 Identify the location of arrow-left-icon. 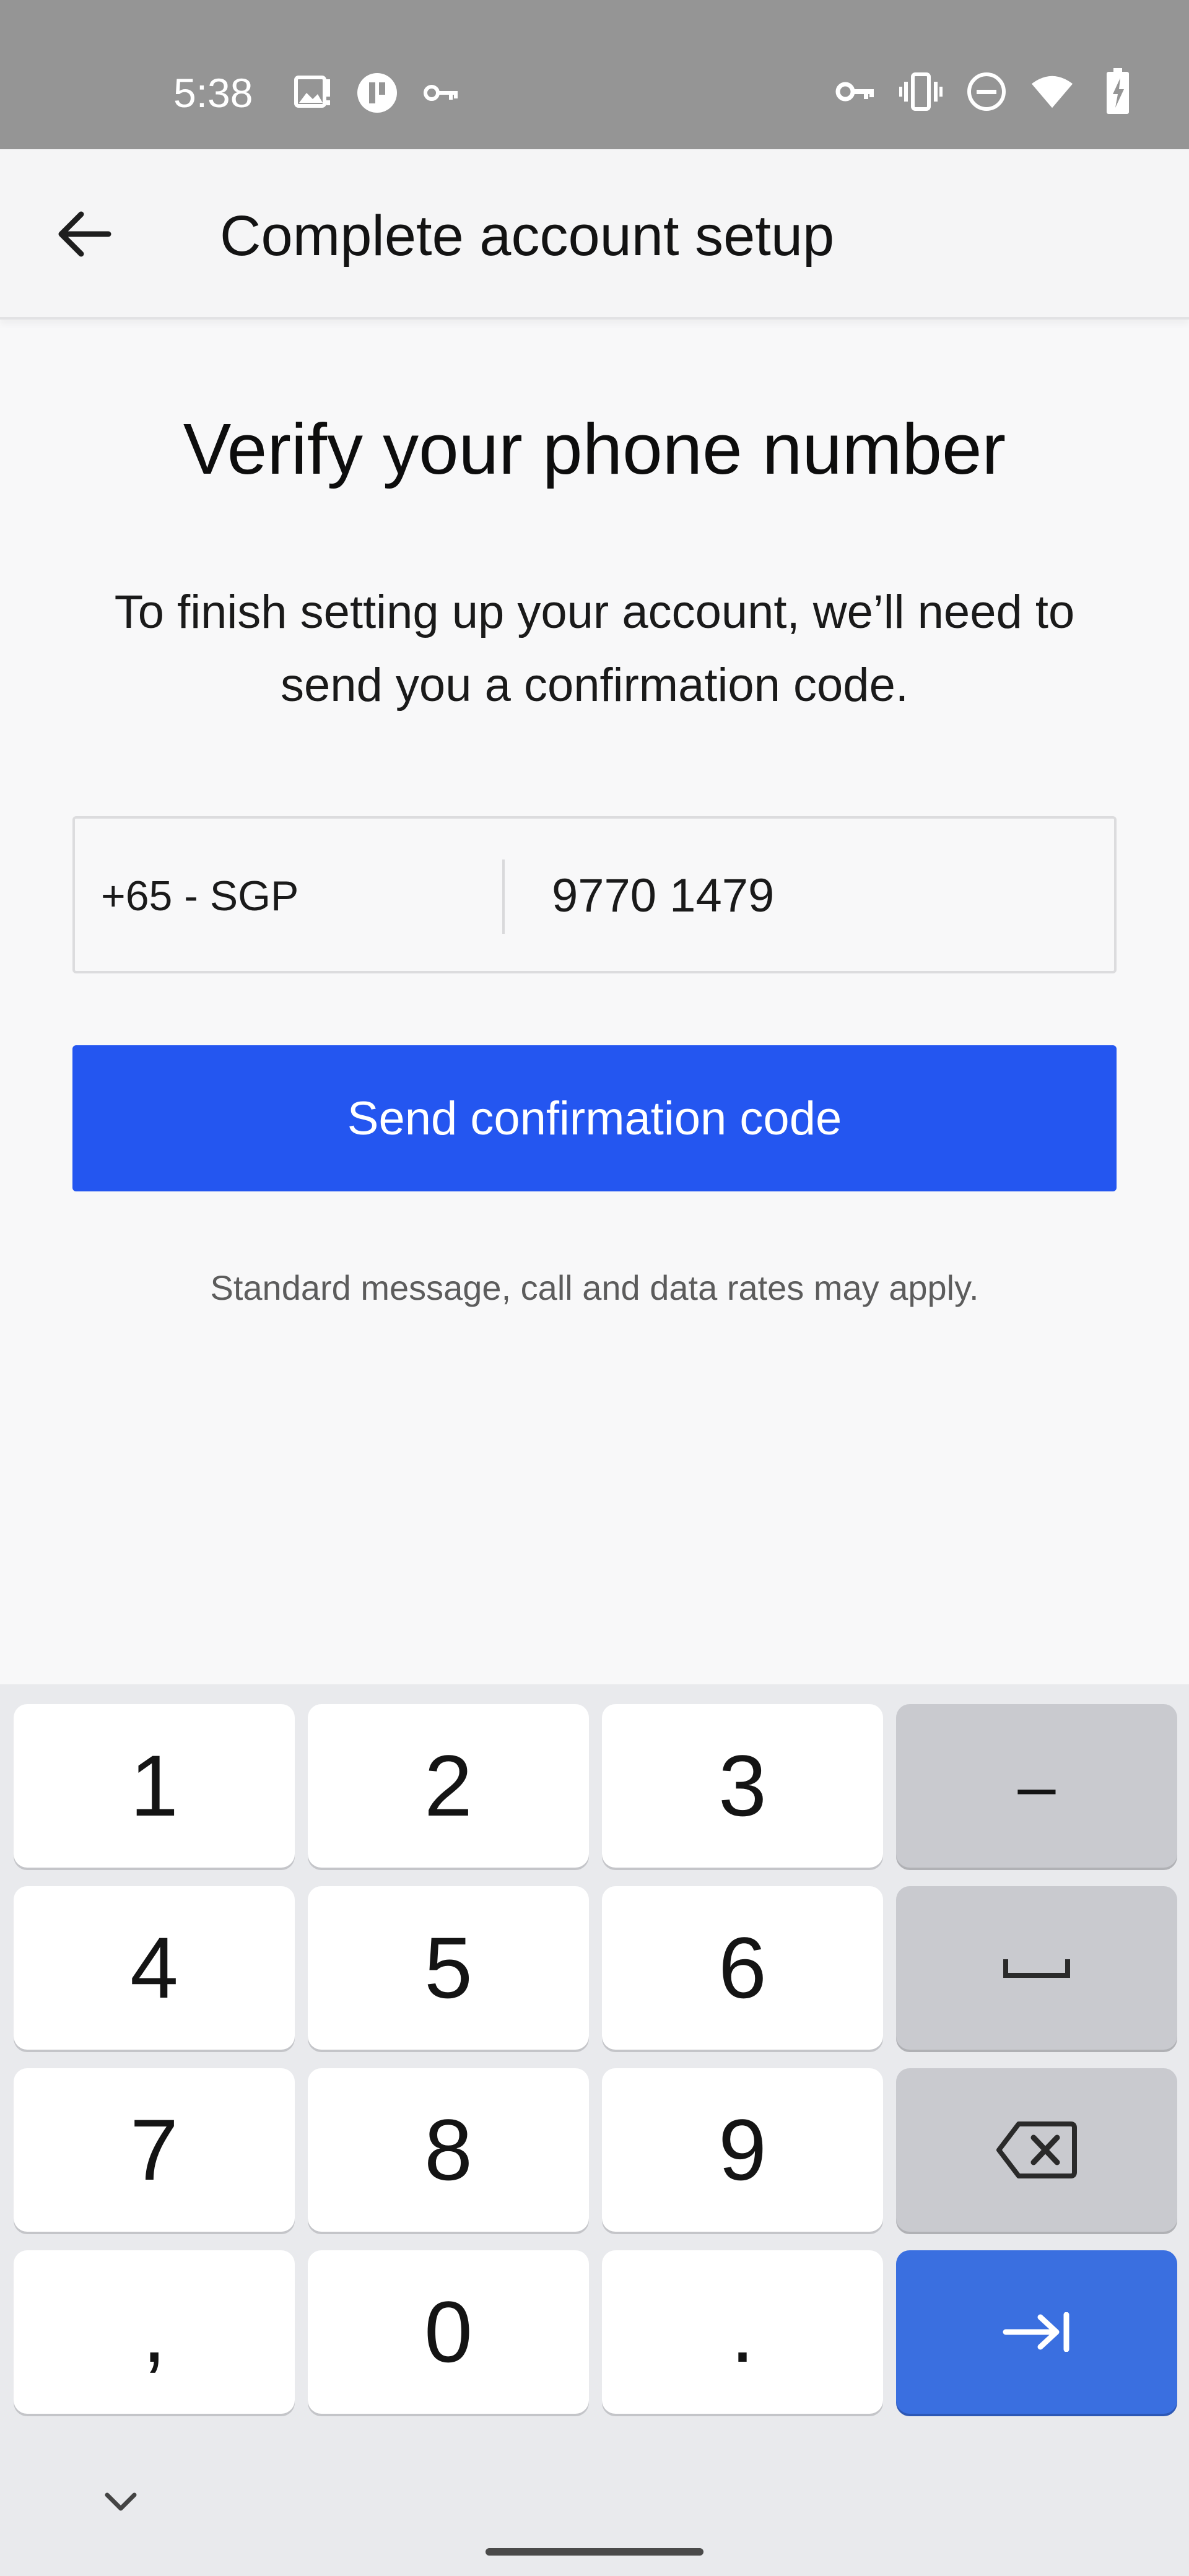
(84, 234).